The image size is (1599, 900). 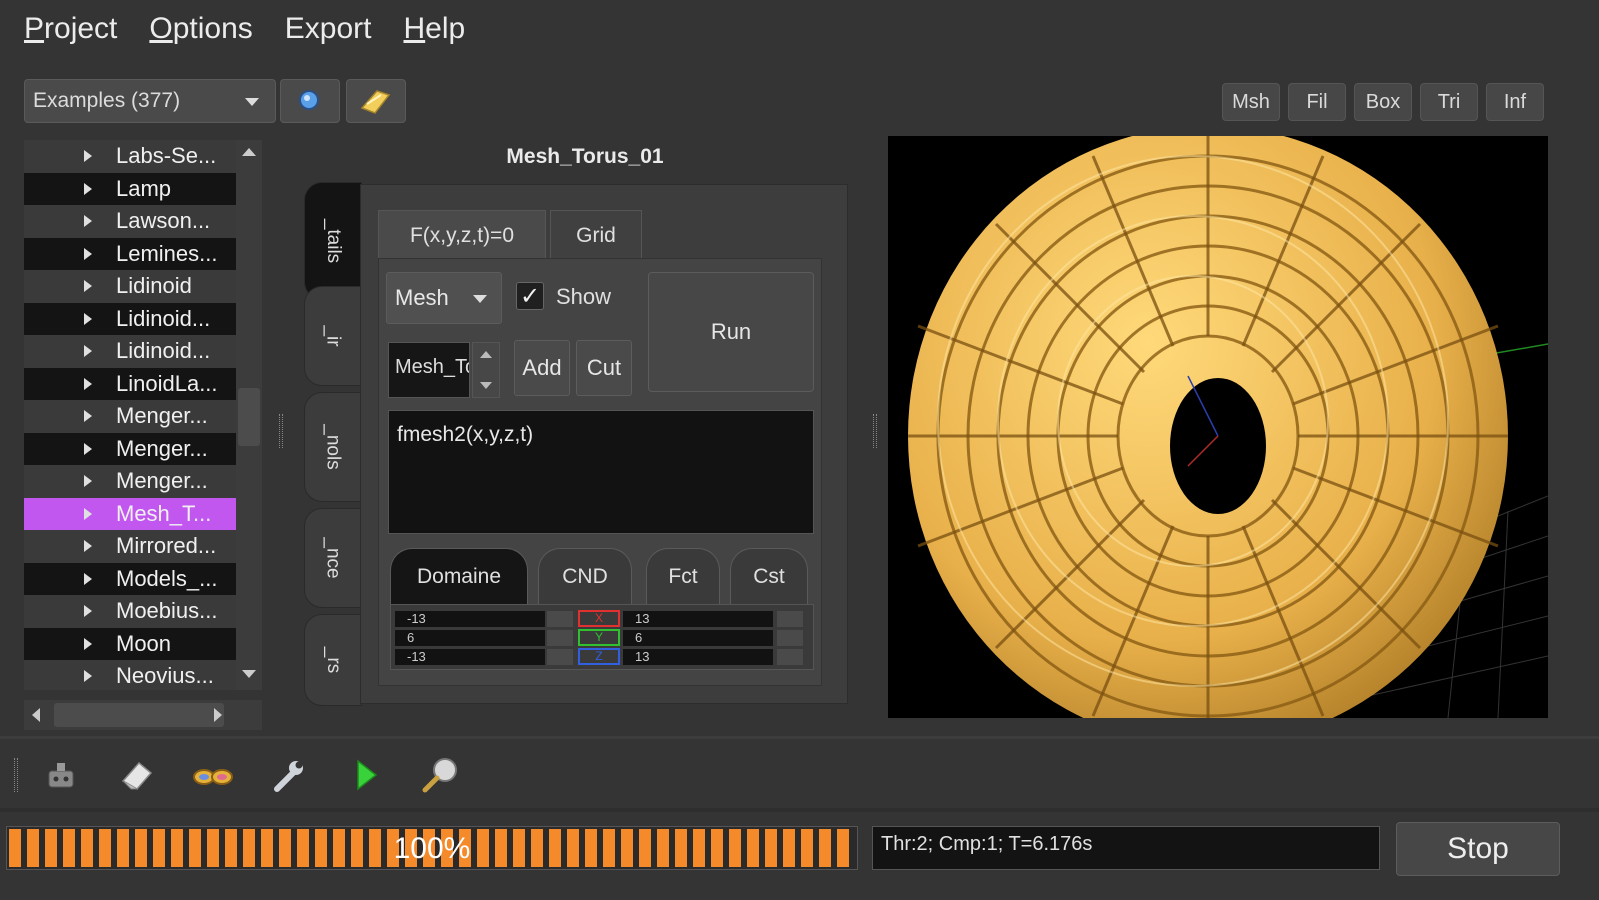 What do you see at coordinates (429, 370) in the screenshot?
I see `mesh-name-spinbox: Mesh_Torus` at bounding box center [429, 370].